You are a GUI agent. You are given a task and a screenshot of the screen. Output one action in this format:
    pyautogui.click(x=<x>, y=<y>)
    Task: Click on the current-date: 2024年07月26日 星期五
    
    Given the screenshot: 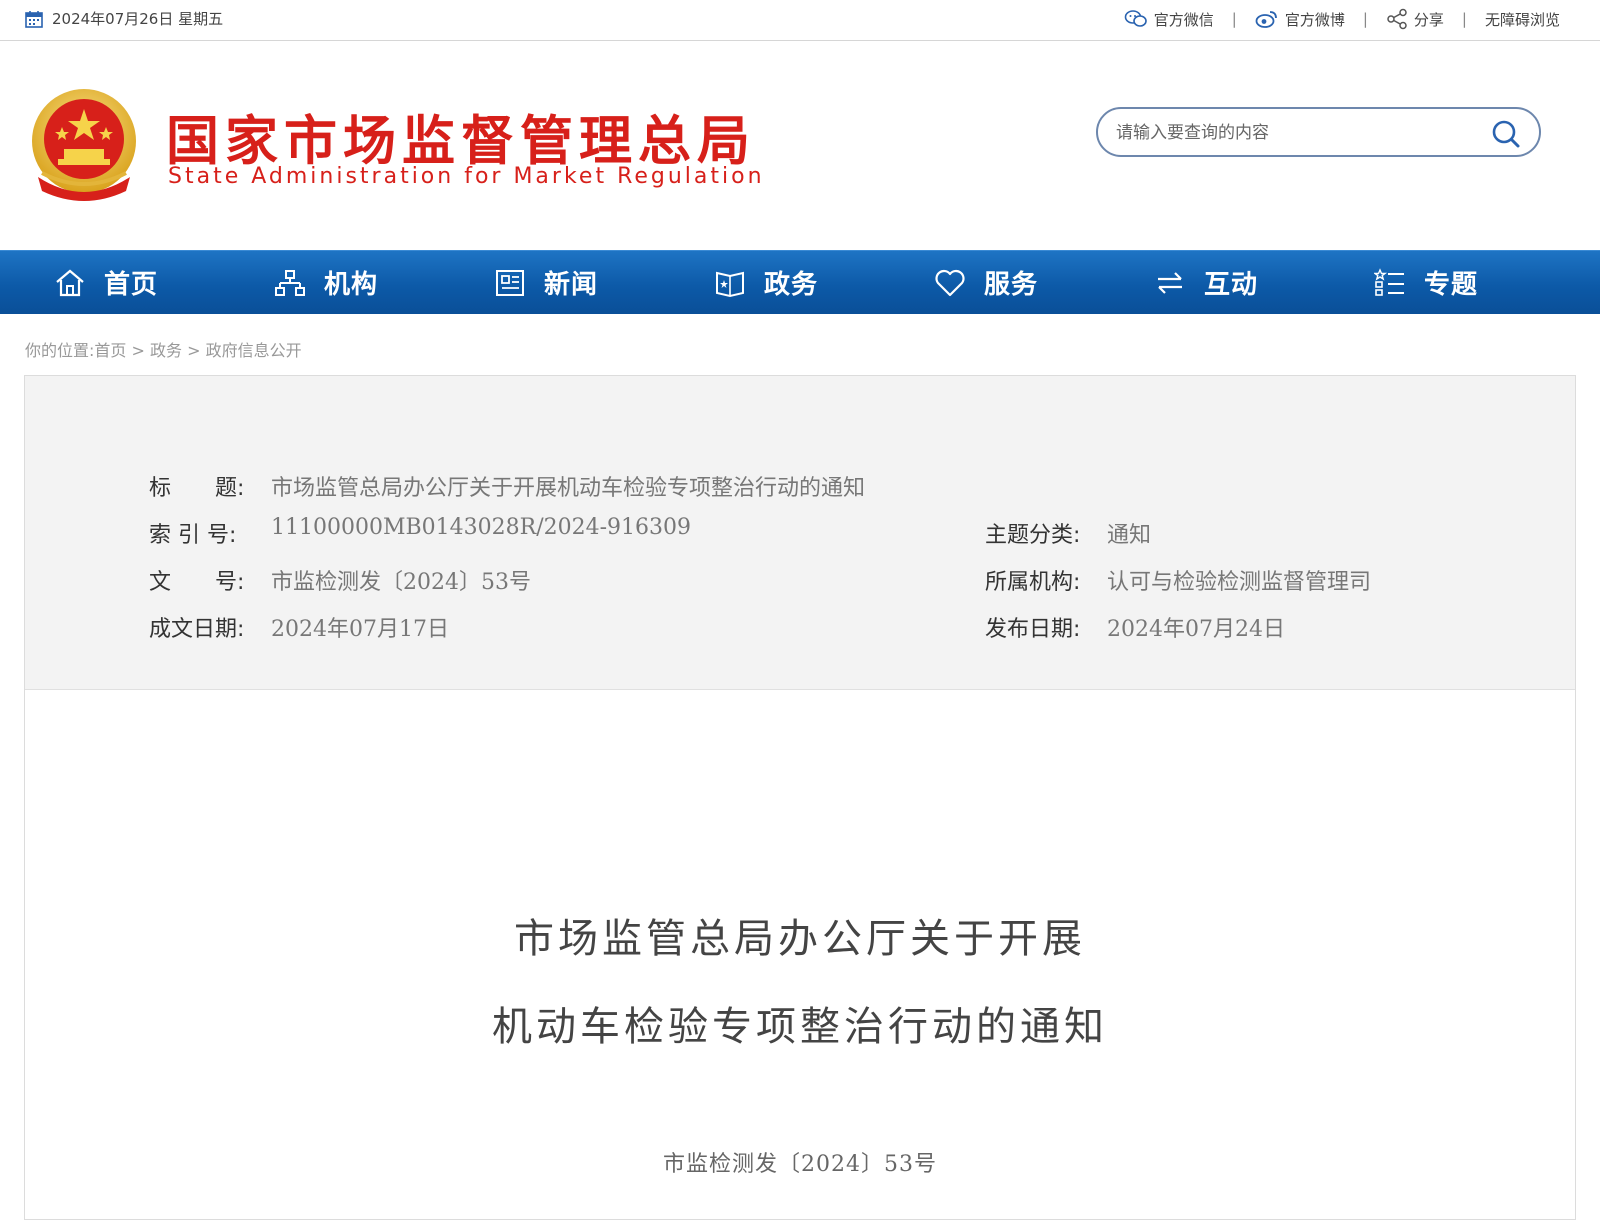 What is the action you would take?
    pyautogui.click(x=123, y=18)
    